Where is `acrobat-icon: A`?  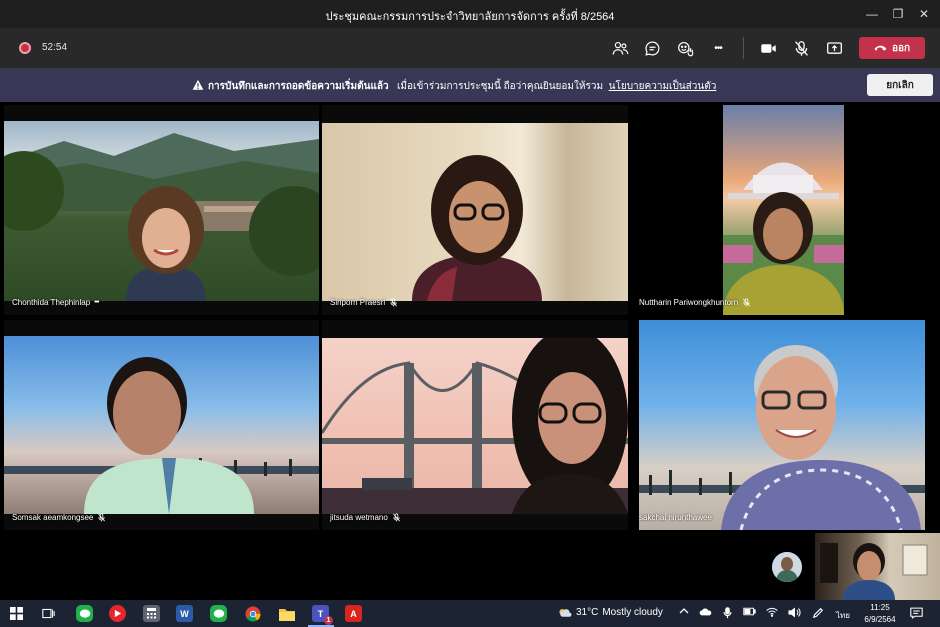
acrobat-icon: A is located at coordinates (353, 613).